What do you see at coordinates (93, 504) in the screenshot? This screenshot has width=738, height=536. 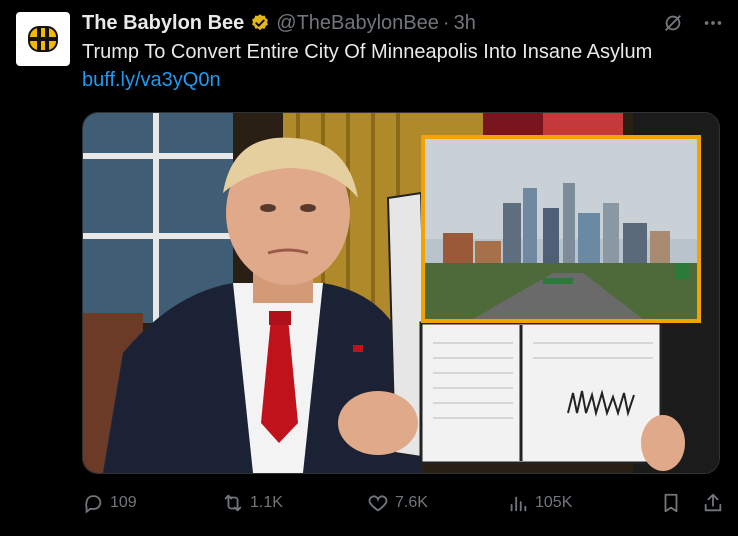 I see `reply-icon` at bounding box center [93, 504].